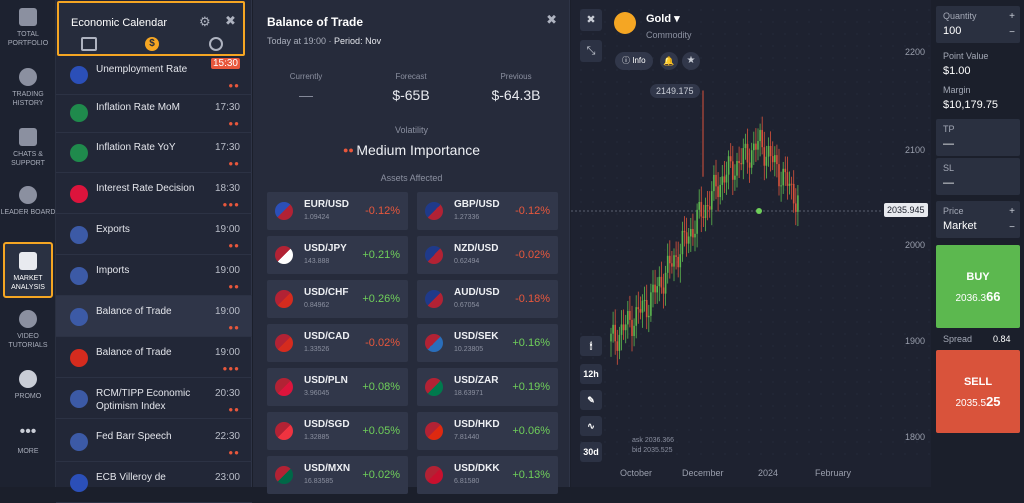 This screenshot has width=1024, height=503. Describe the element at coordinates (337, 387) in the screenshot. I see `affected-asset-card: USD/PLN 3.96045 +0.08%` at that location.